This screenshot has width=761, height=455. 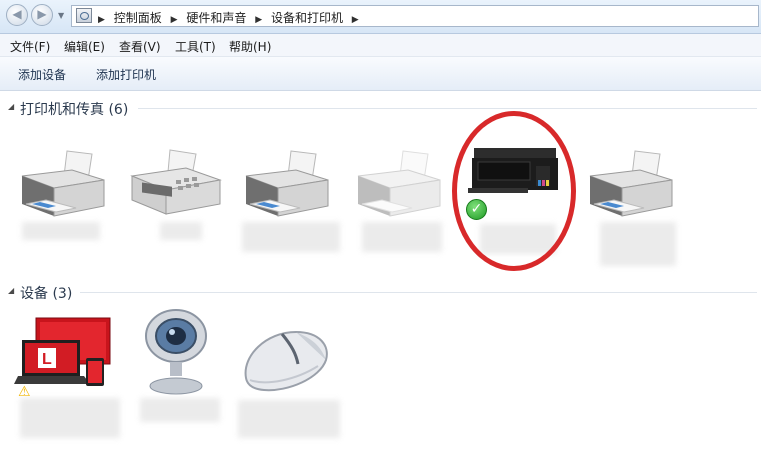 What do you see at coordinates (380, 74) in the screenshot?
I see `command-toolbar: 添加设备 添加打印机` at bounding box center [380, 74].